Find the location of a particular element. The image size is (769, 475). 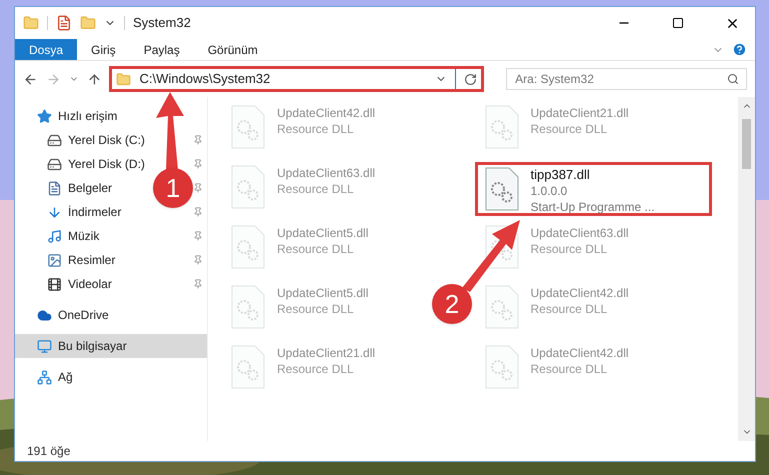

window-title: System32 is located at coordinates (162, 23).